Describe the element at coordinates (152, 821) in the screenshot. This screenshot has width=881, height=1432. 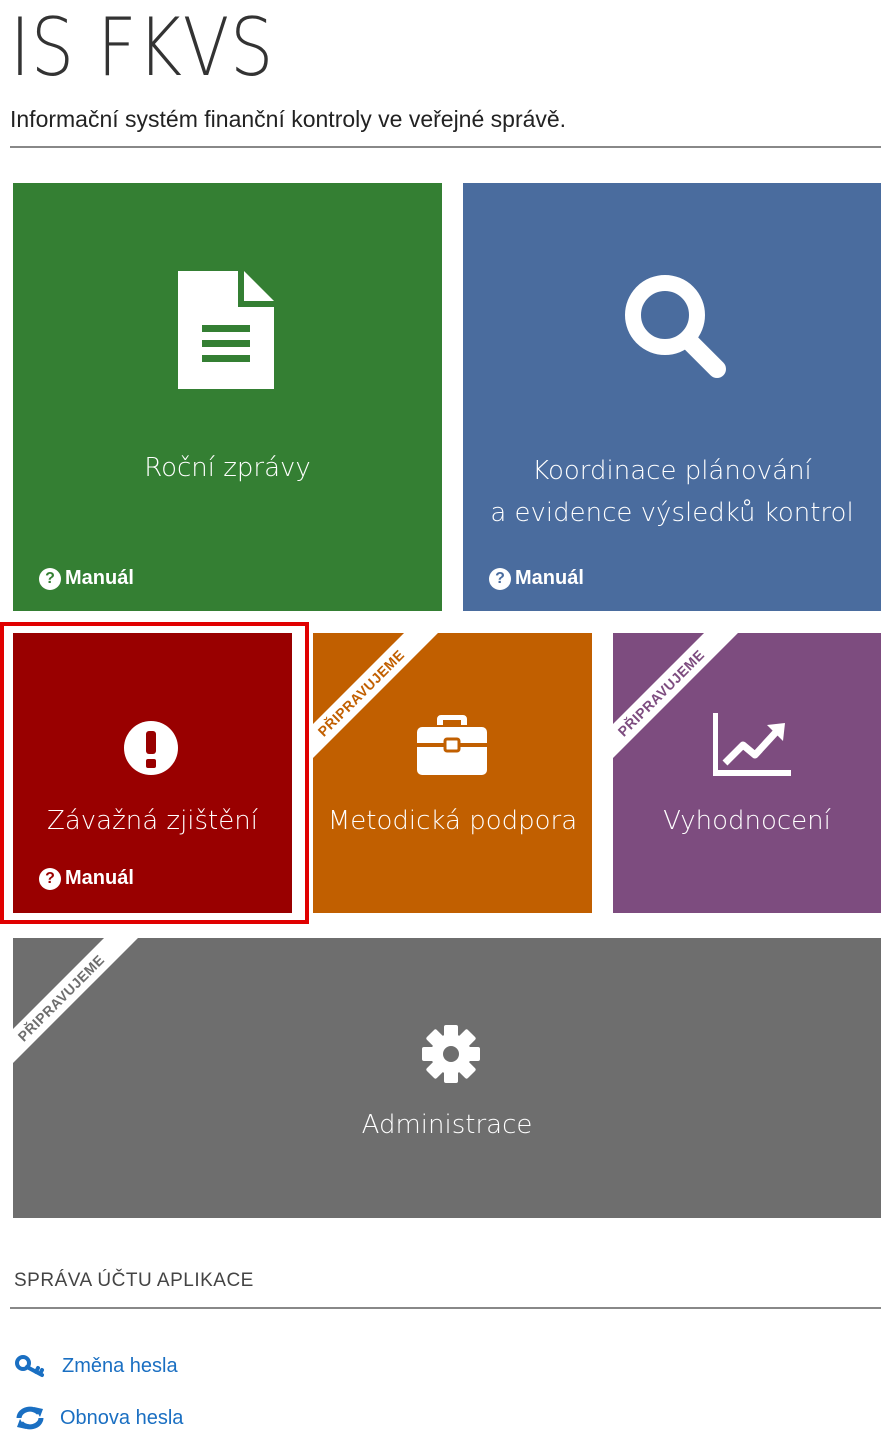
I see `tile-zavazna-label: Závažná zjištění` at that location.